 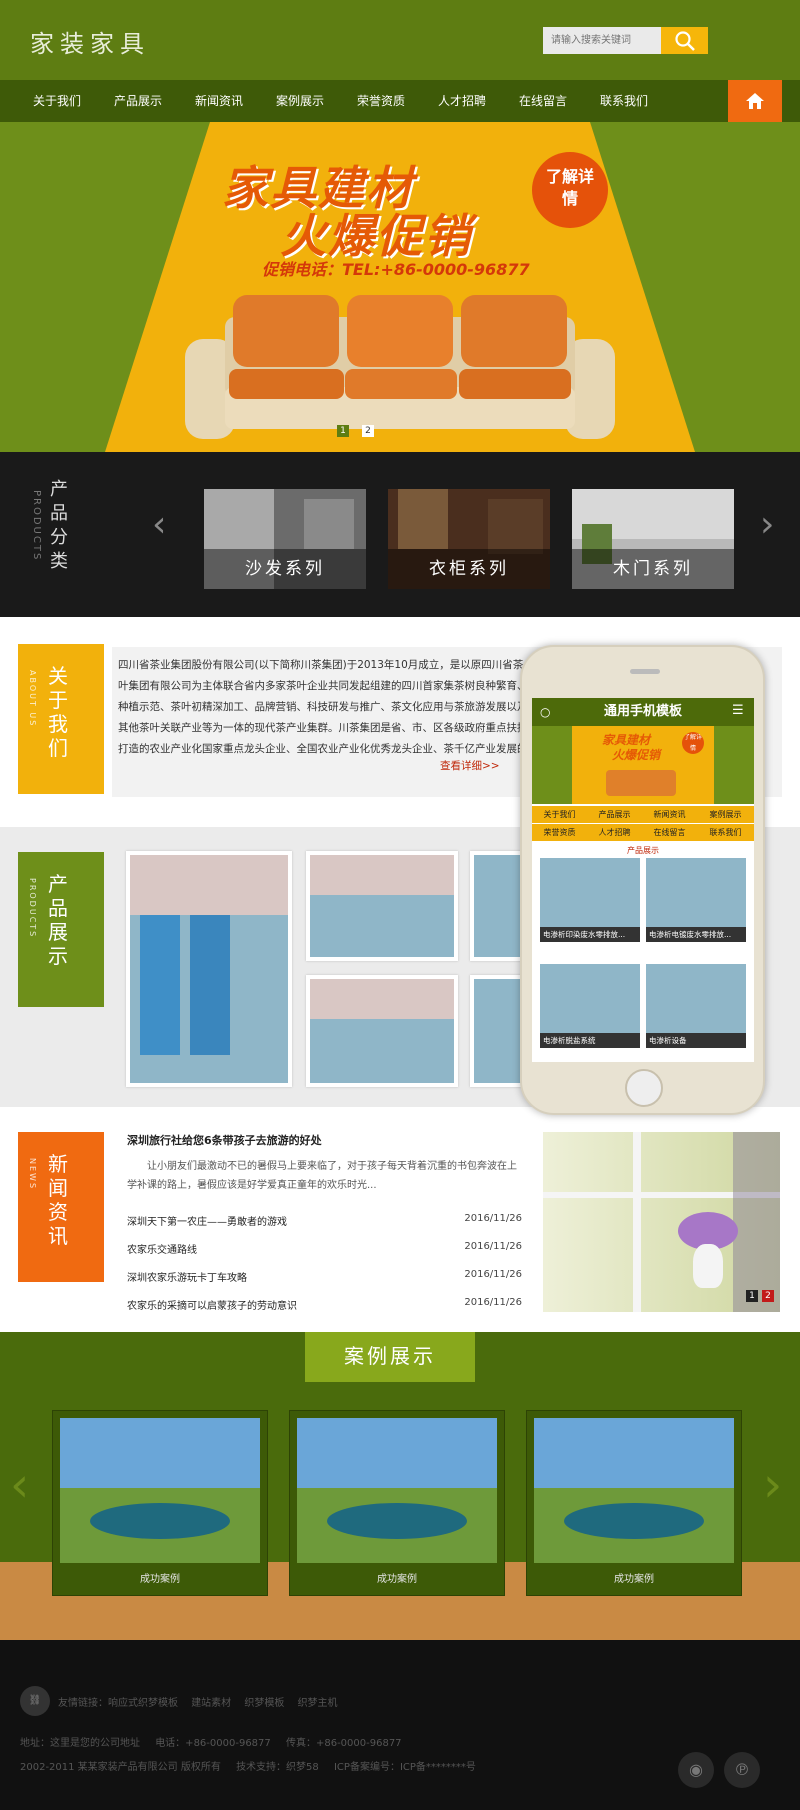 What do you see at coordinates (669, 814) in the screenshot?
I see `phone-nav-item: 新闻资讯` at bounding box center [669, 814].